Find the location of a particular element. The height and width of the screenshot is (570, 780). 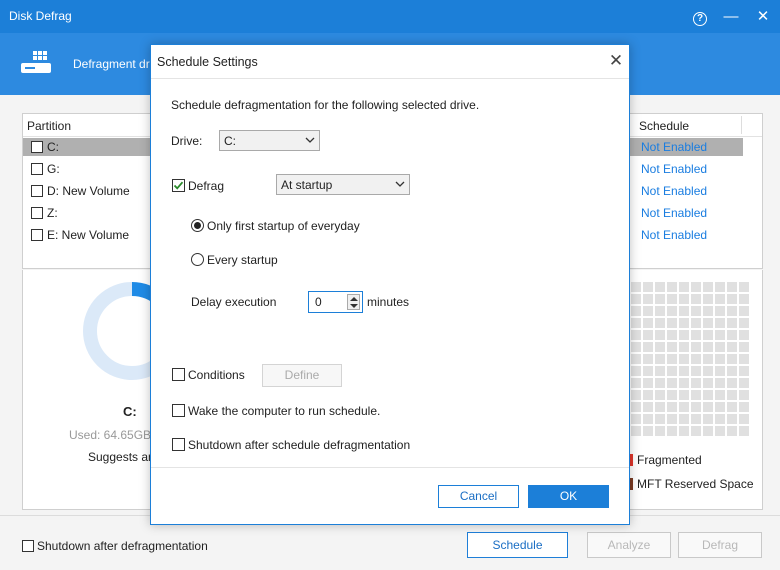

shutdown-after-defrag-label: Shutdown after defragmentation is located at coordinates (122, 546).